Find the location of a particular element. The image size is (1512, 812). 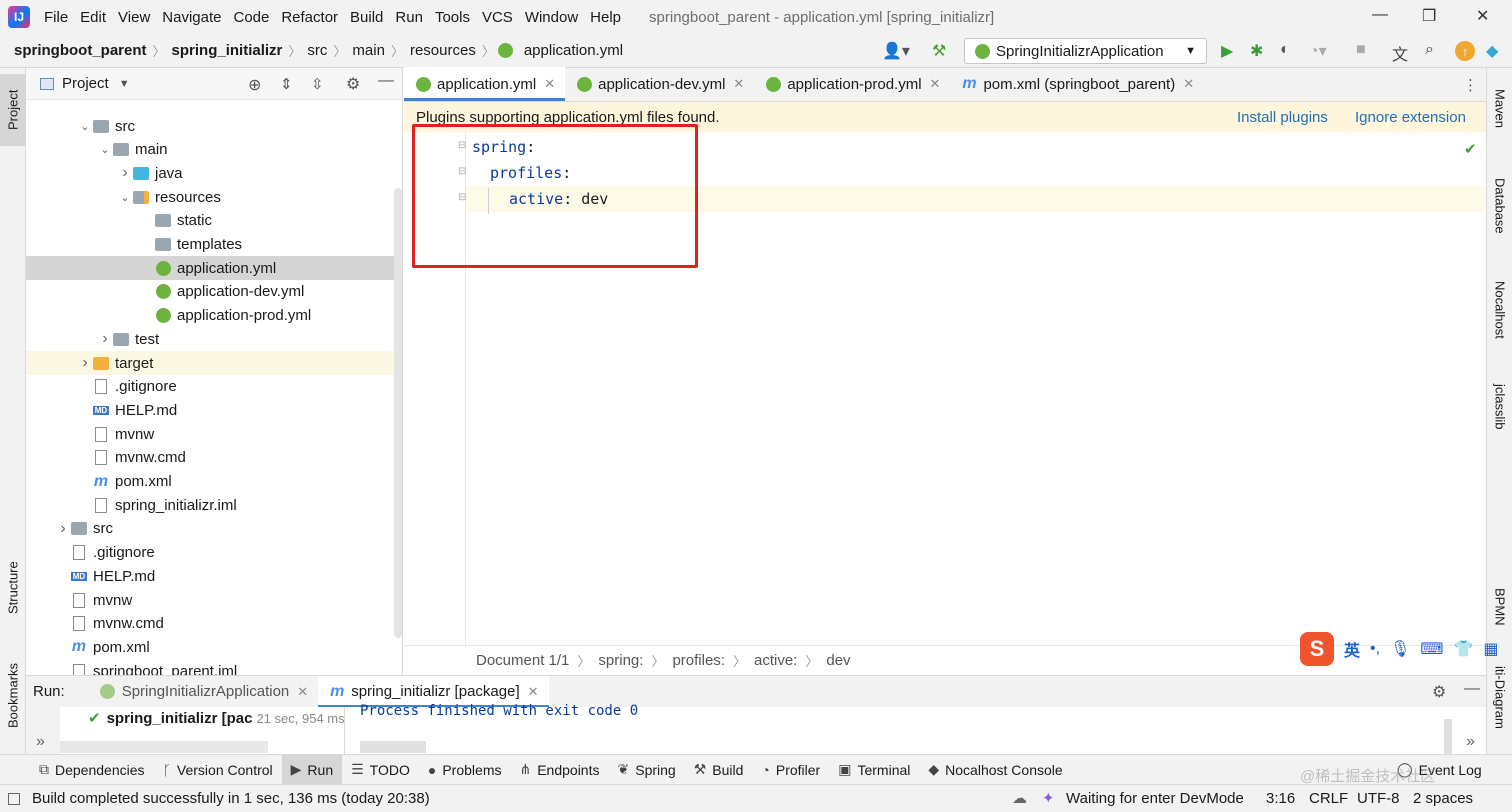

structure-tool-tab: Structure is located at coordinates (13, 588).